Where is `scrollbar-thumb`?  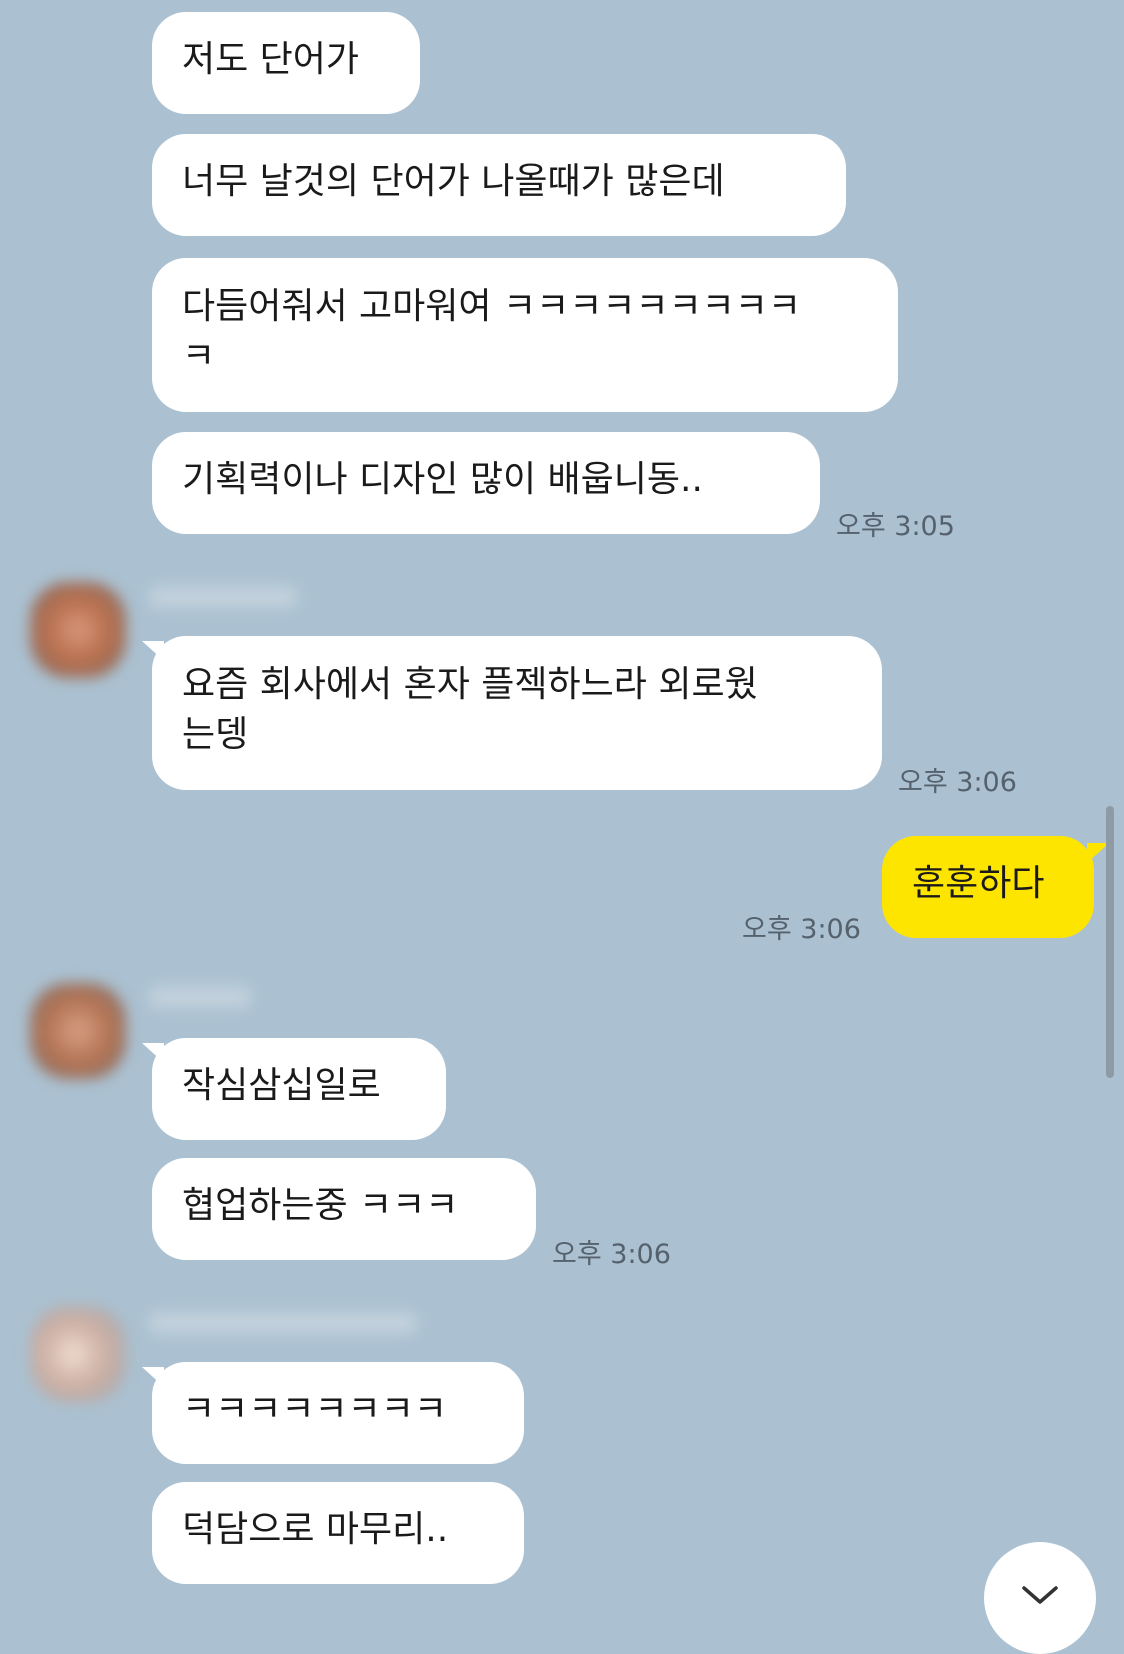 scrollbar-thumb is located at coordinates (1110, 942).